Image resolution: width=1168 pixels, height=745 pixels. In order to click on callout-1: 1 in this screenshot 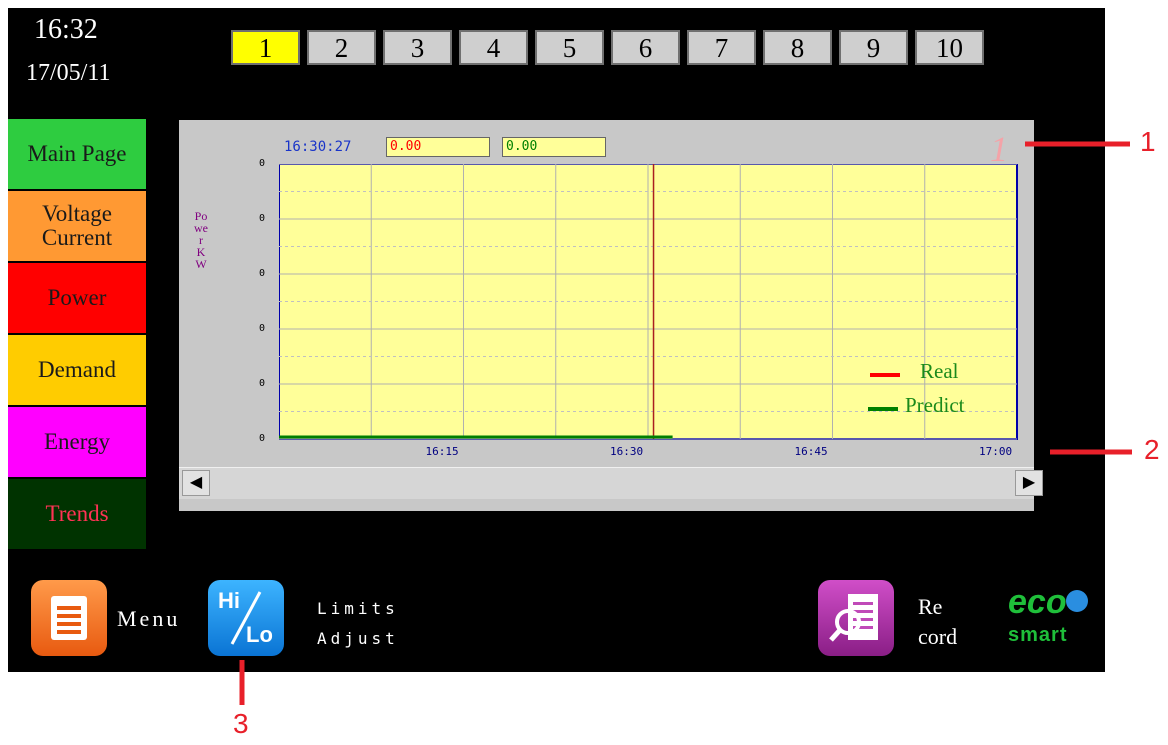, I will do `click(1148, 141)`.